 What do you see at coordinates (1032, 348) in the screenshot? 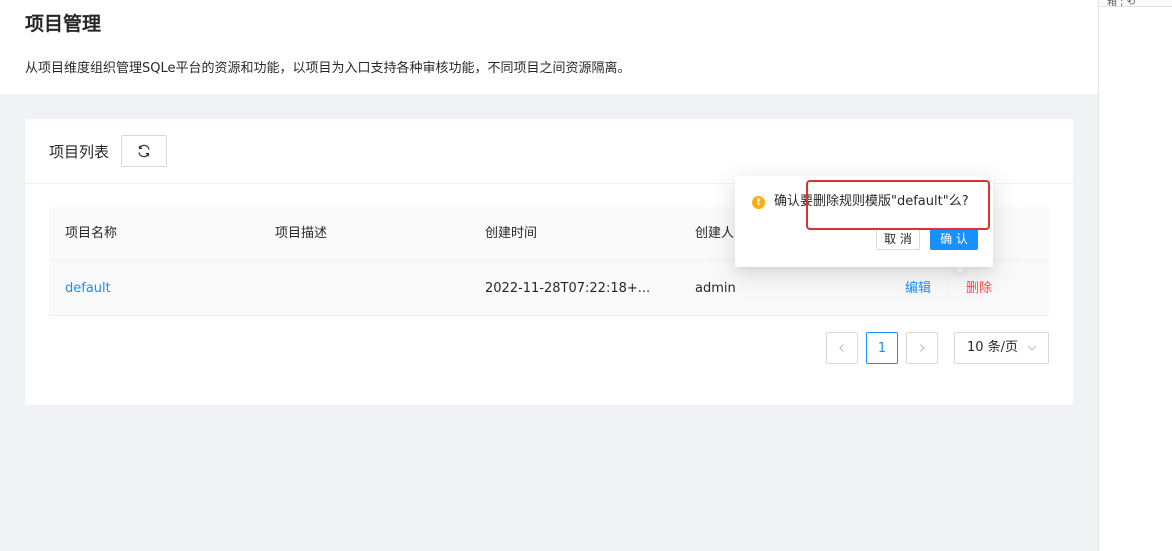
I see `chevron-down-icon` at bounding box center [1032, 348].